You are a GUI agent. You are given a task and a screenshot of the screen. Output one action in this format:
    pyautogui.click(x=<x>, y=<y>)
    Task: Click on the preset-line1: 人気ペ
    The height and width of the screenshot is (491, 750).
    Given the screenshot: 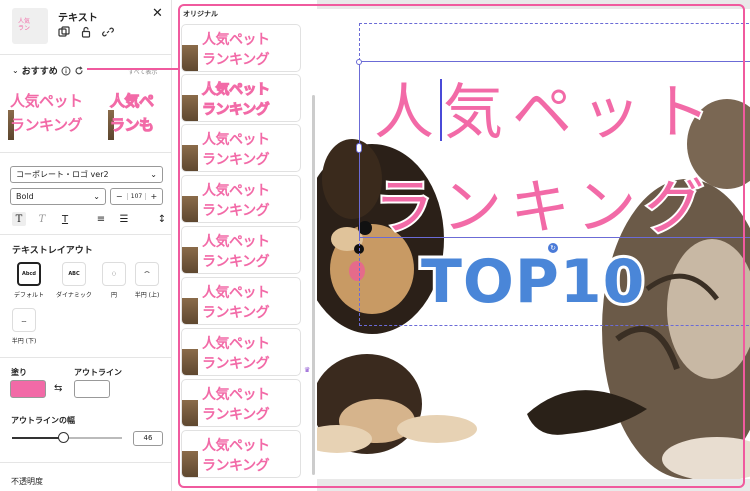 What is the action you would take?
    pyautogui.click(x=132, y=101)
    